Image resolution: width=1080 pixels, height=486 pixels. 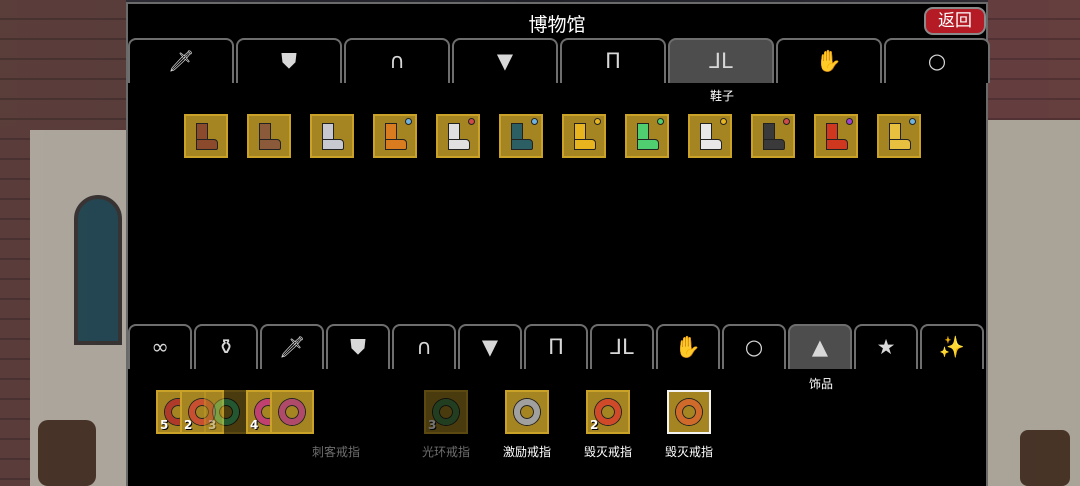 What do you see at coordinates (526, 452) in the screenshot?
I see `ring-label: 激励戒指` at bounding box center [526, 452].